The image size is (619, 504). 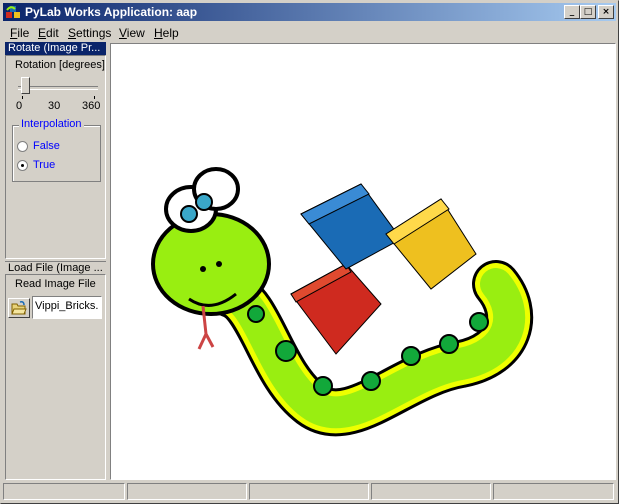 What do you see at coordinates (54, 106) in the screenshot?
I see `tick-label-mid: 30` at bounding box center [54, 106].